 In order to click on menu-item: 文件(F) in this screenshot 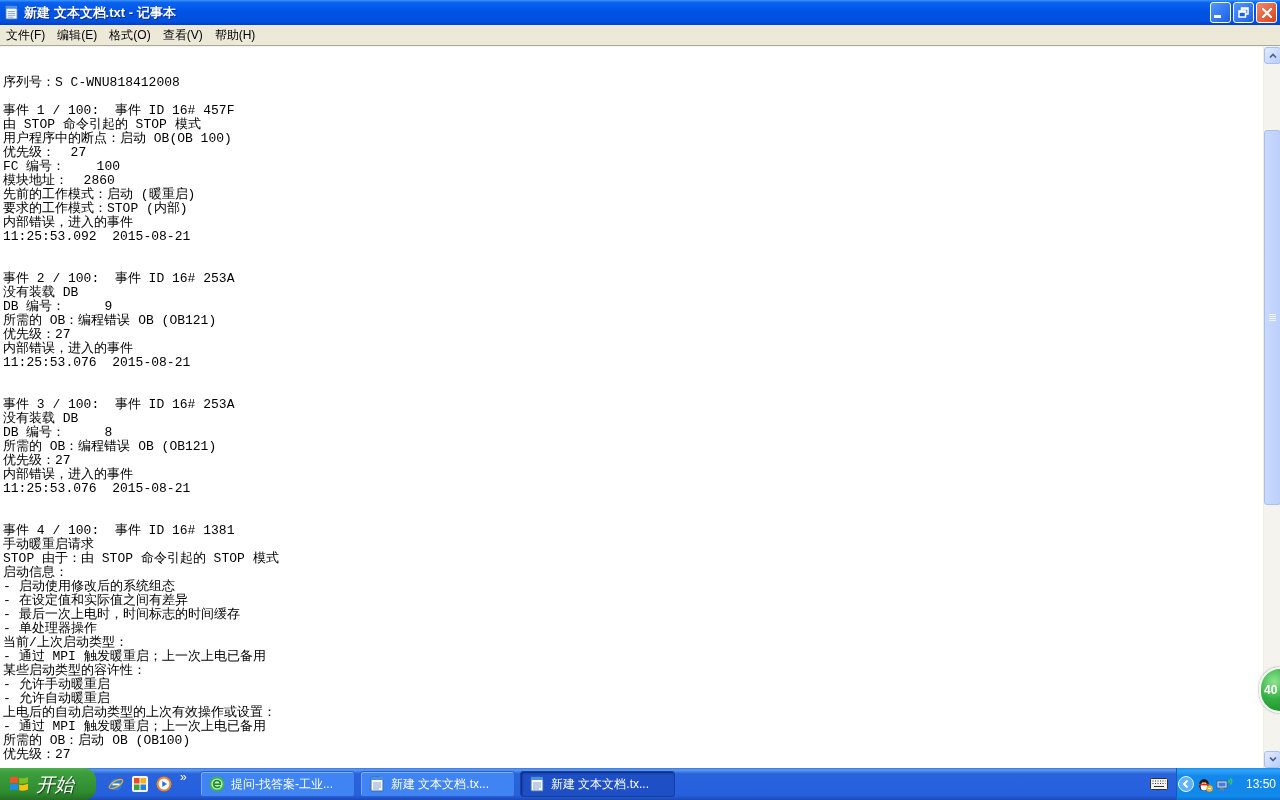, I will do `click(26, 35)`.